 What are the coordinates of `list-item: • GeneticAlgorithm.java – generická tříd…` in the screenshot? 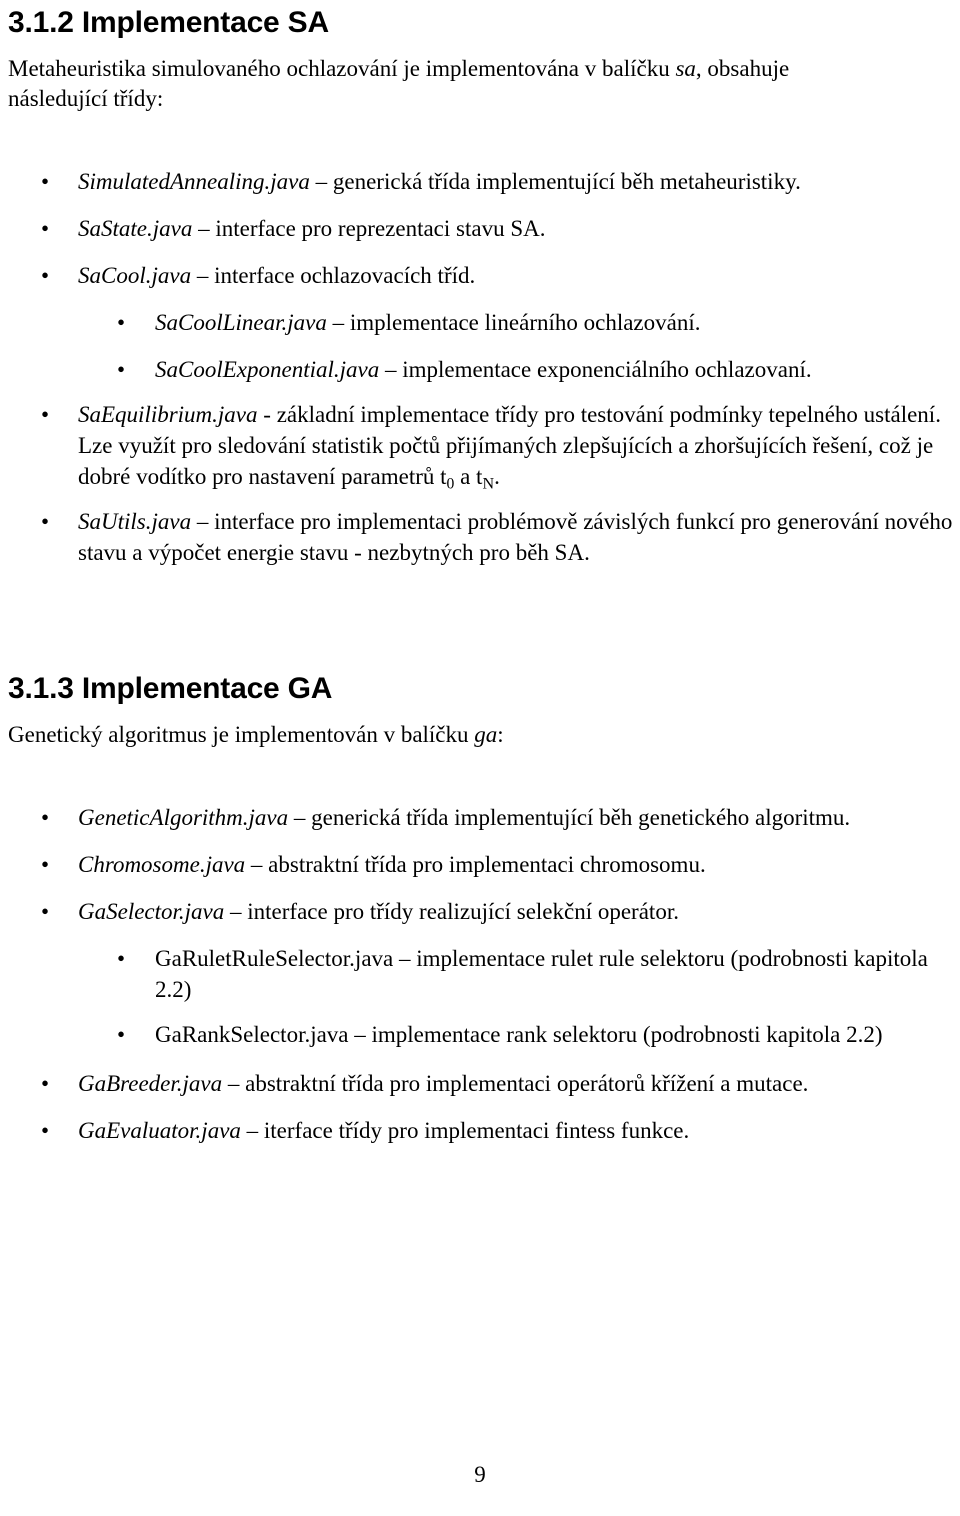 It's located at (480, 817).